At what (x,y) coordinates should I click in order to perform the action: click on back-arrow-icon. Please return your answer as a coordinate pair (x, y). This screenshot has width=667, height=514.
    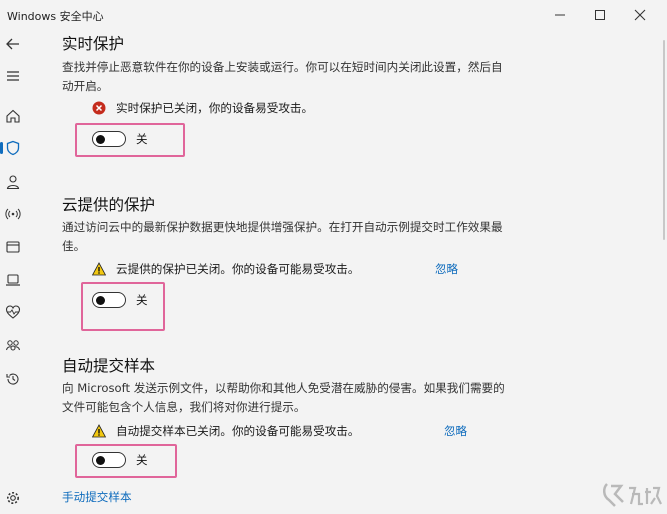
    Looking at the image, I should click on (12, 44).